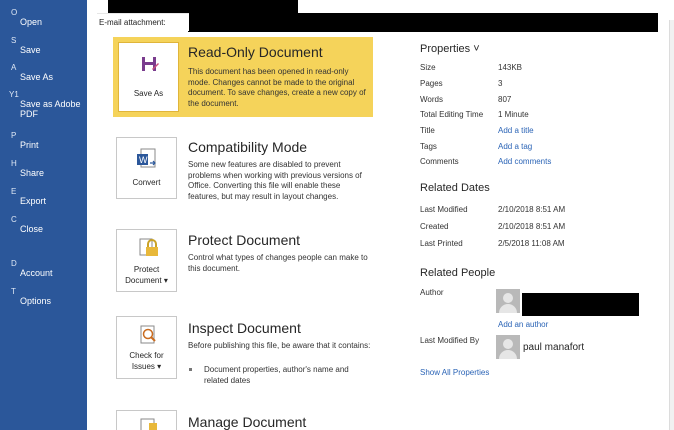  I want to click on date-value-last-modified: 2/10/2018 8:51 AM, so click(532, 209).